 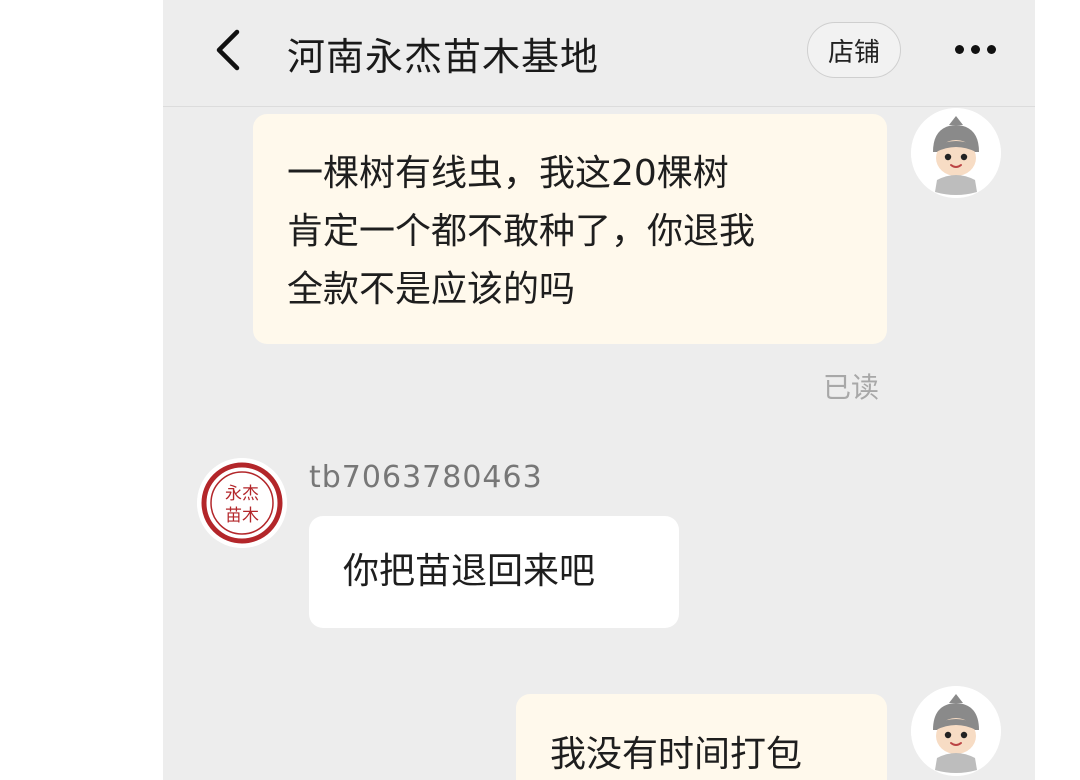 I want to click on message-bubble-outgoing: 我没有时间打包, so click(x=701, y=737).